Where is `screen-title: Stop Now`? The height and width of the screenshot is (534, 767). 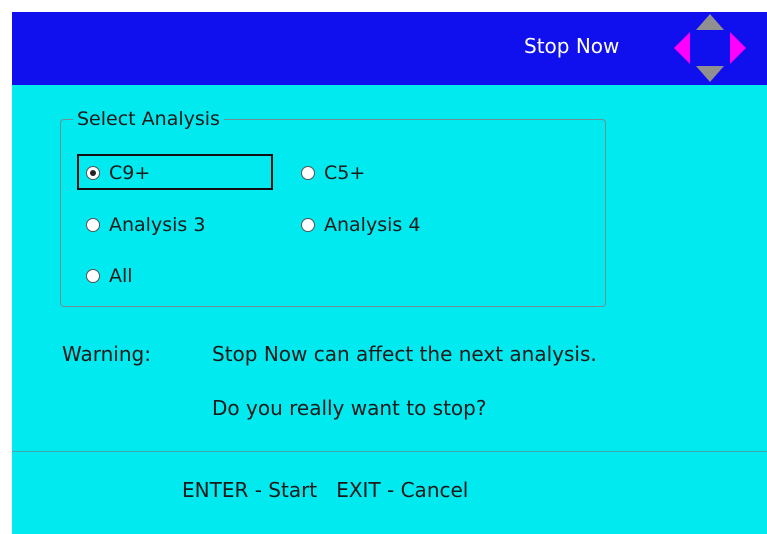
screen-title: Stop Now is located at coordinates (572, 46).